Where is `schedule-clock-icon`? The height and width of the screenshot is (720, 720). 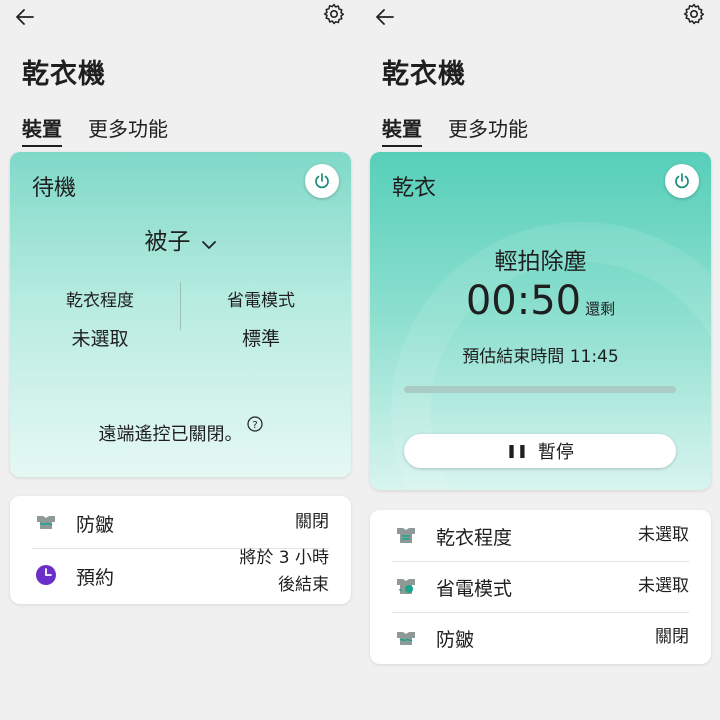 schedule-clock-icon is located at coordinates (46, 575).